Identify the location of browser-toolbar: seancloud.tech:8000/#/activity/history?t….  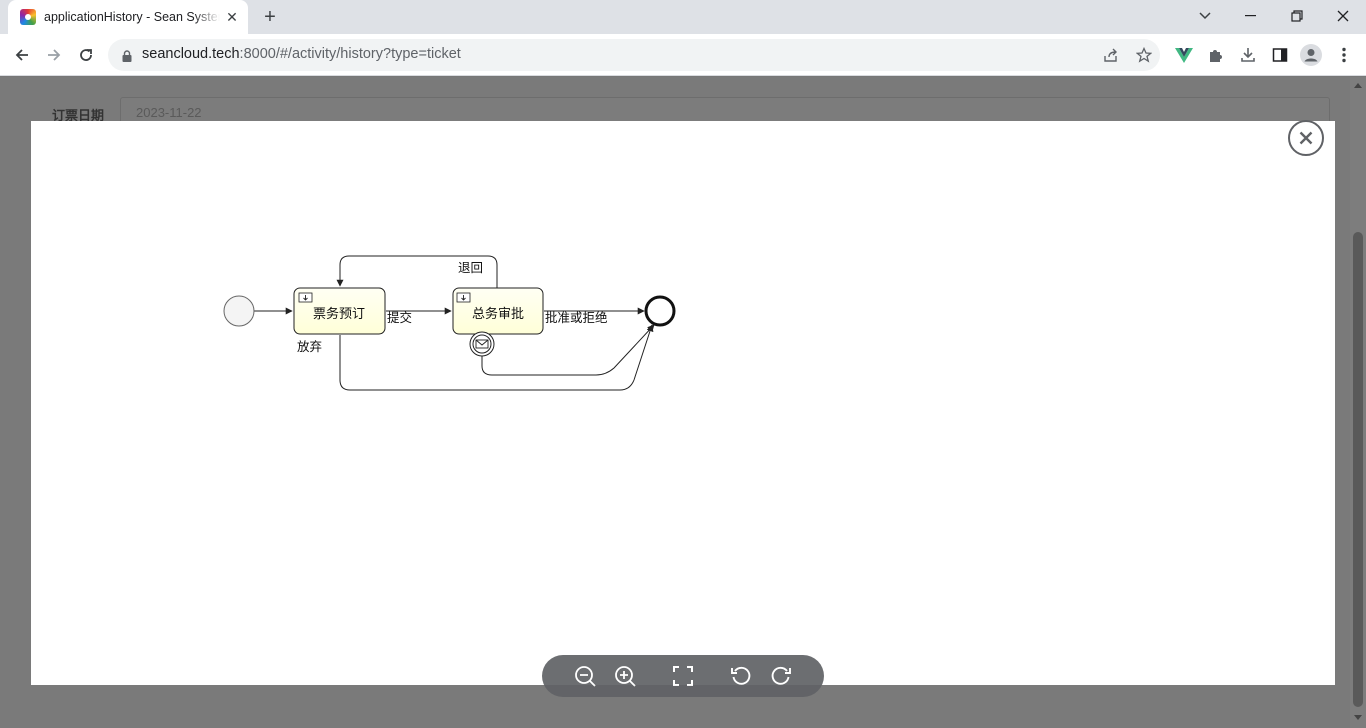
(683, 55).